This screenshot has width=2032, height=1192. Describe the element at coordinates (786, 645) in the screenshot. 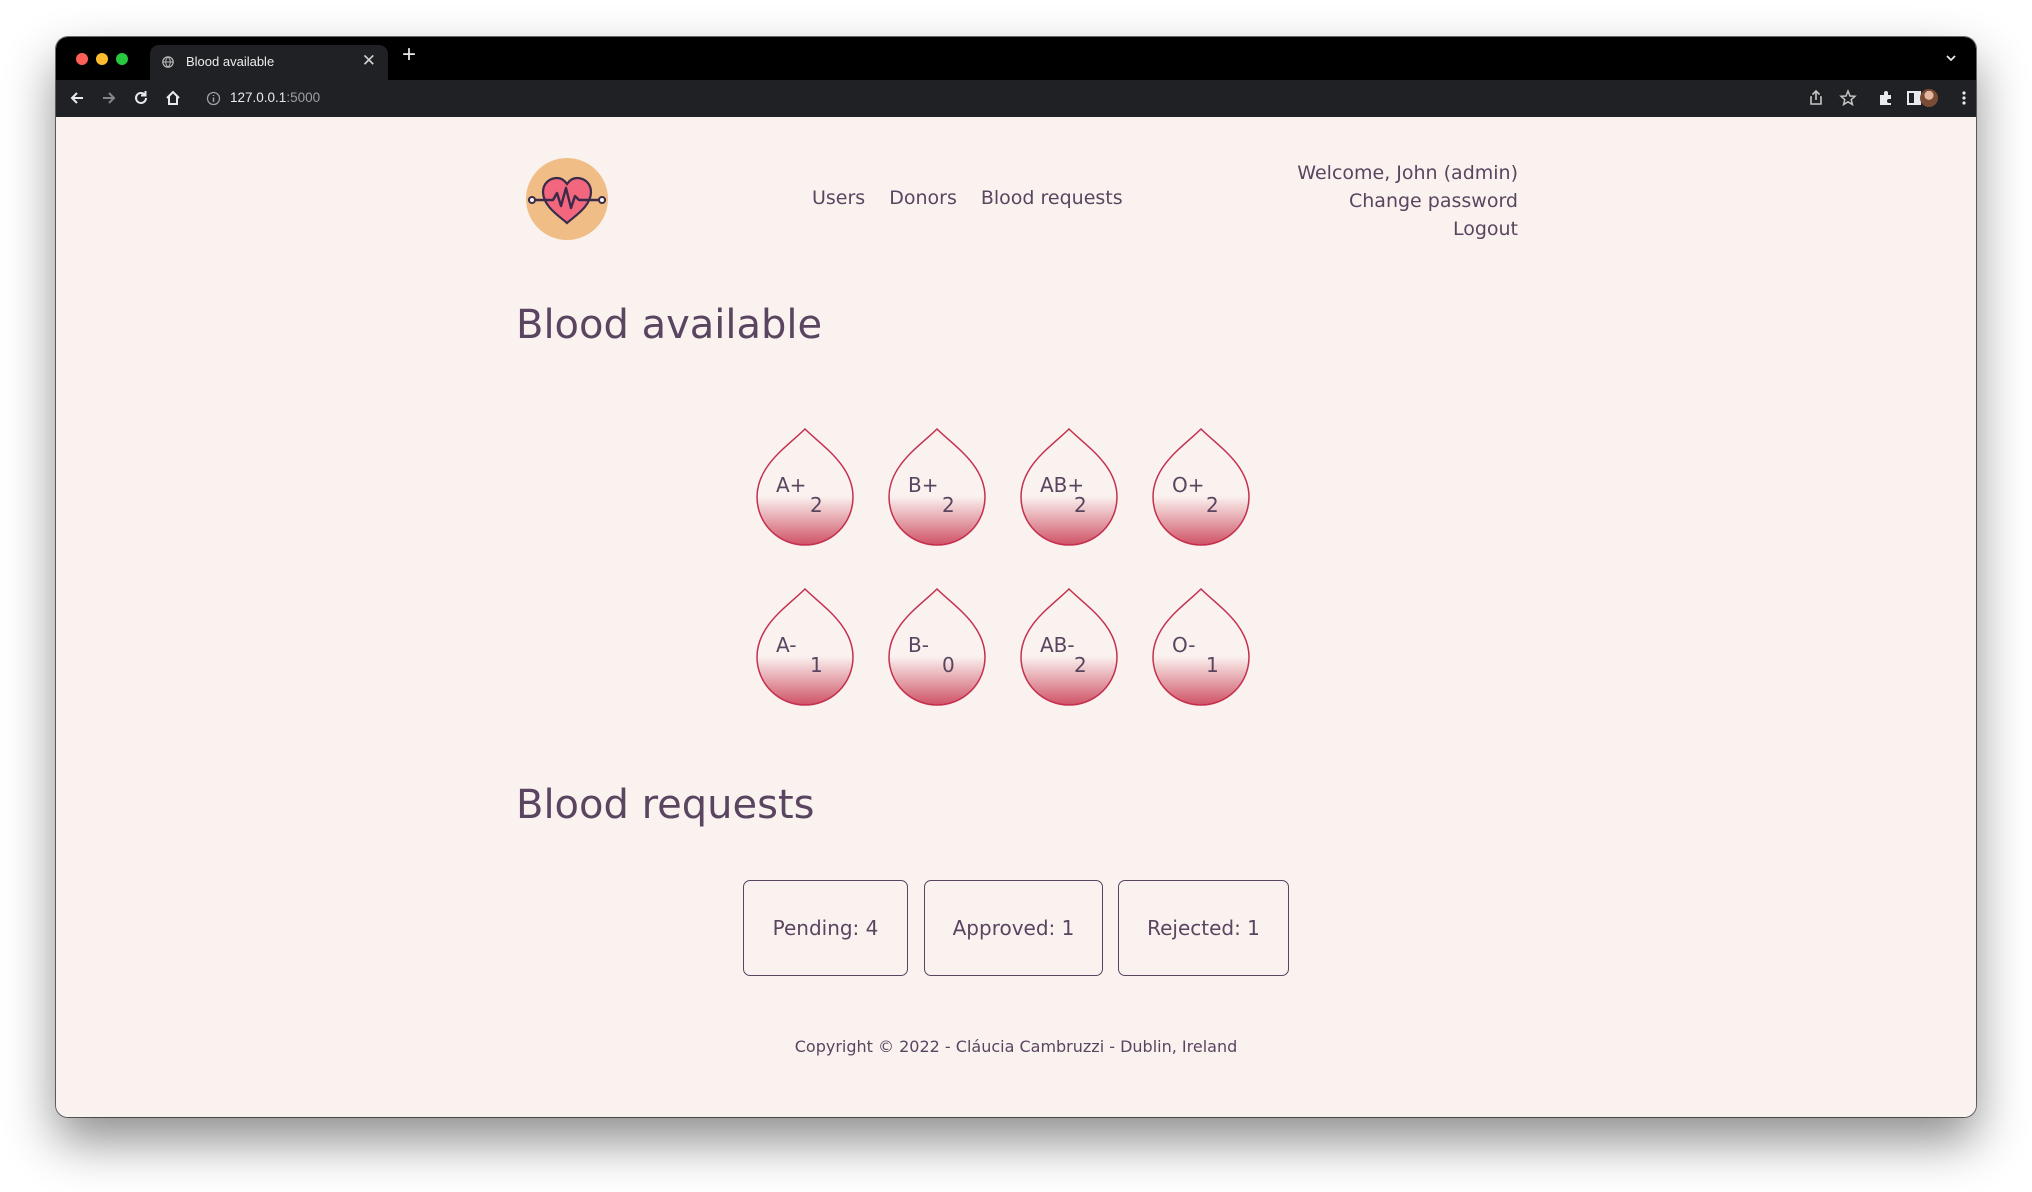

I see `blood-type-label: A-` at that location.